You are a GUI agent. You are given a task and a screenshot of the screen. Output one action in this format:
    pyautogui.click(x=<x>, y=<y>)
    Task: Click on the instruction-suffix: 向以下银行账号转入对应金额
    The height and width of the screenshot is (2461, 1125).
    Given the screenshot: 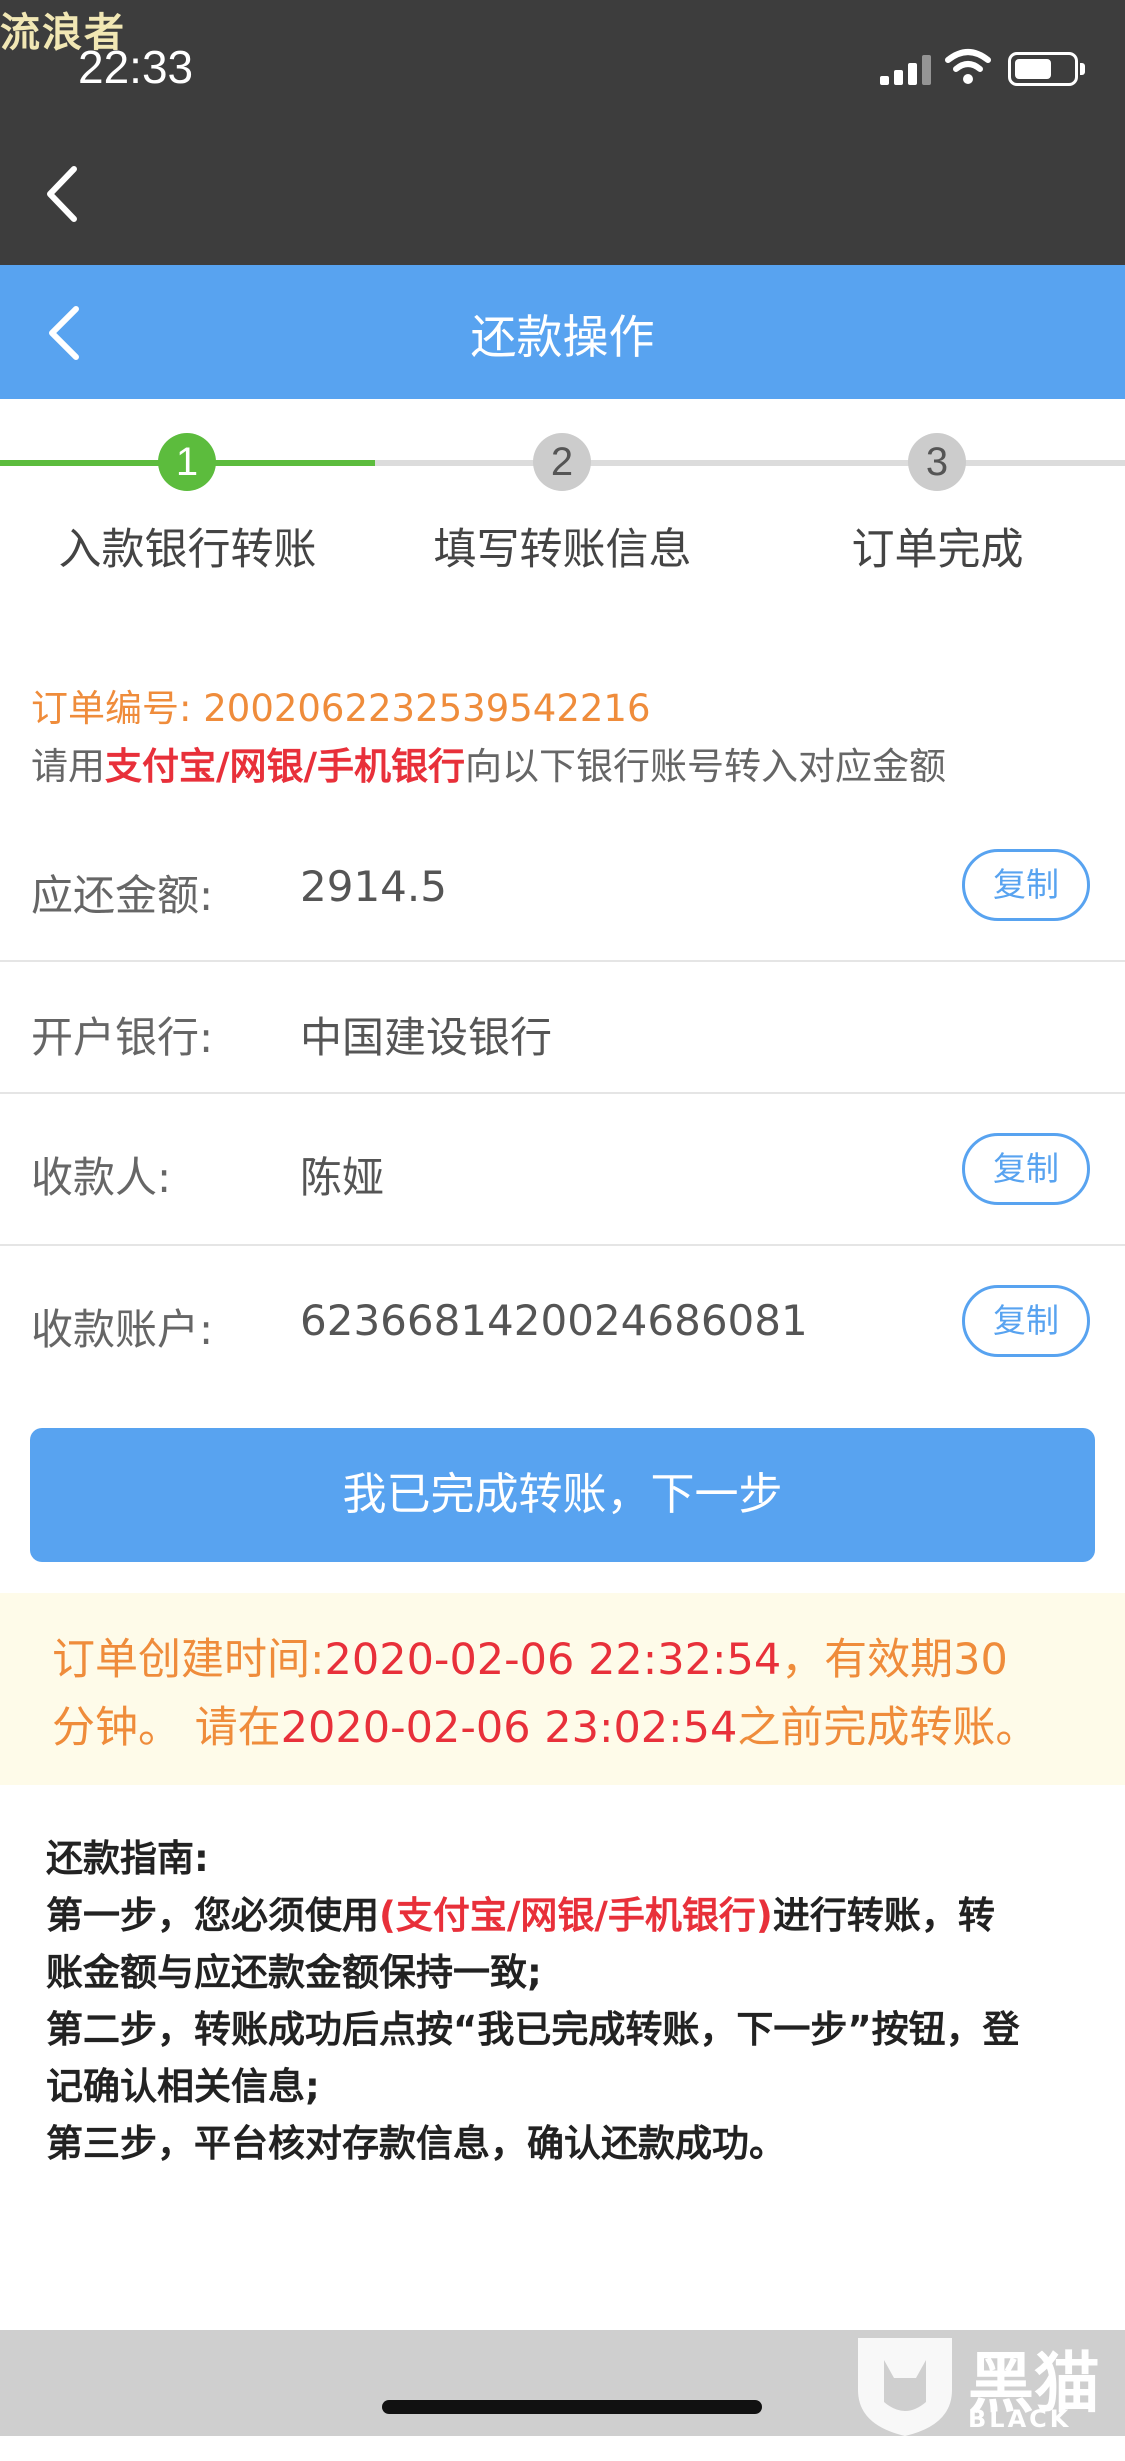 What is the action you would take?
    pyautogui.click(x=706, y=766)
    